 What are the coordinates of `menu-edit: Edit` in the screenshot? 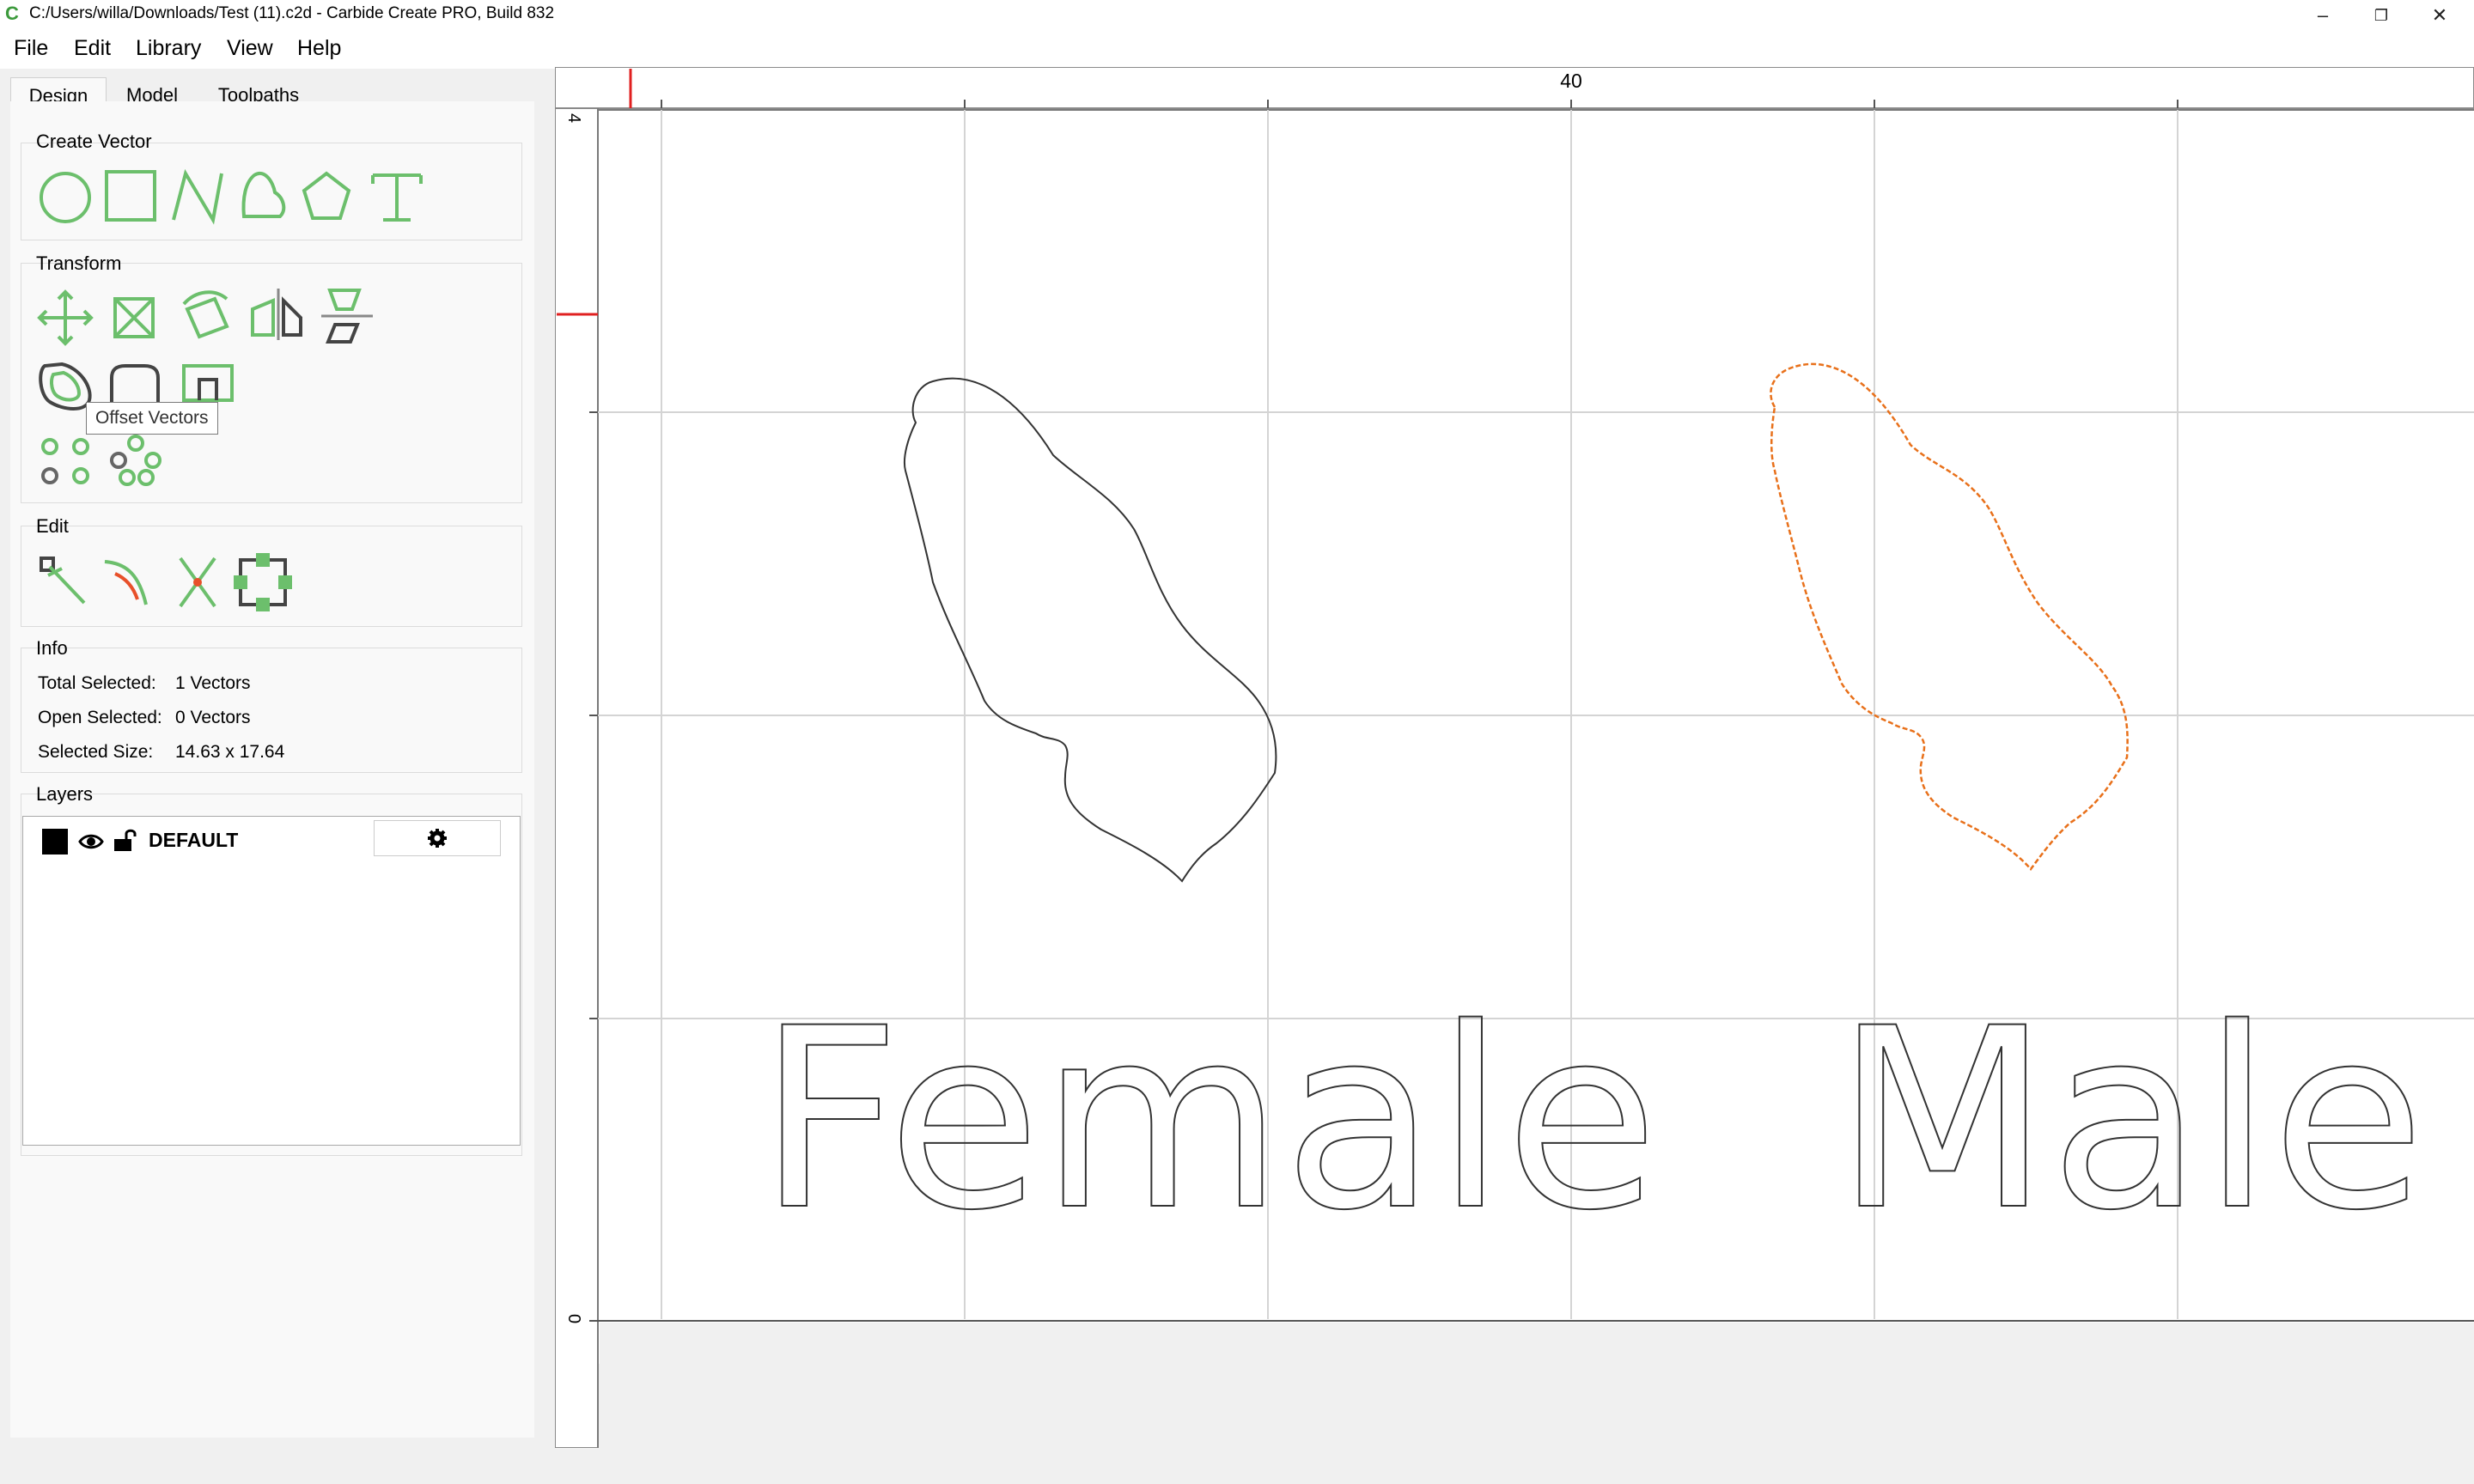 It's located at (92, 49).